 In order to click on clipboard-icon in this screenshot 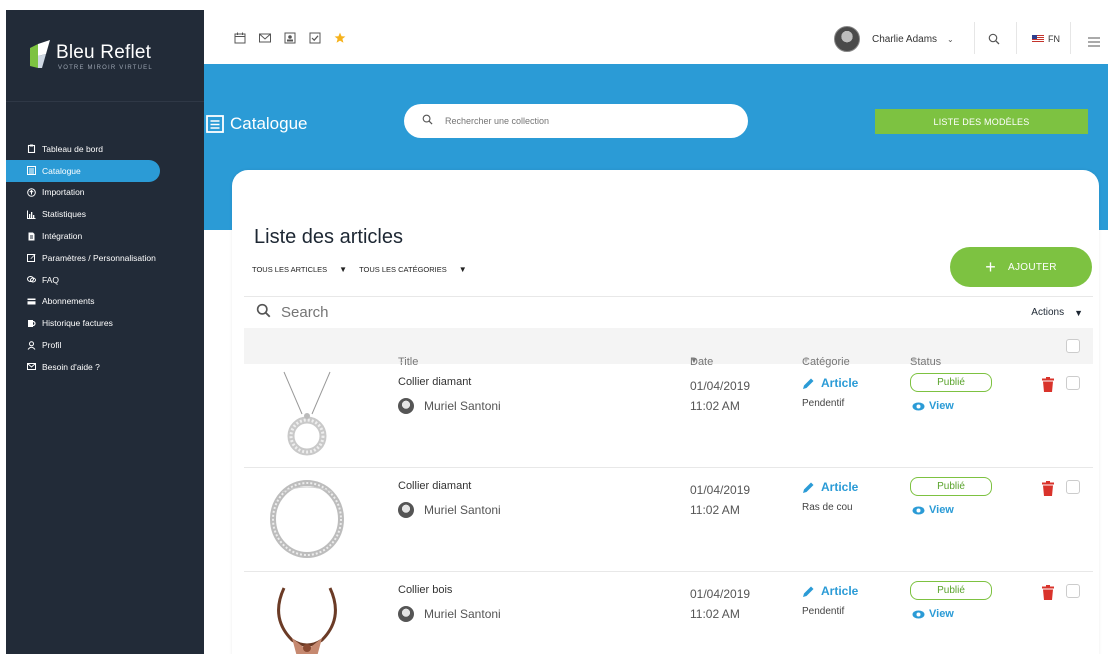, I will do `click(31, 149)`.